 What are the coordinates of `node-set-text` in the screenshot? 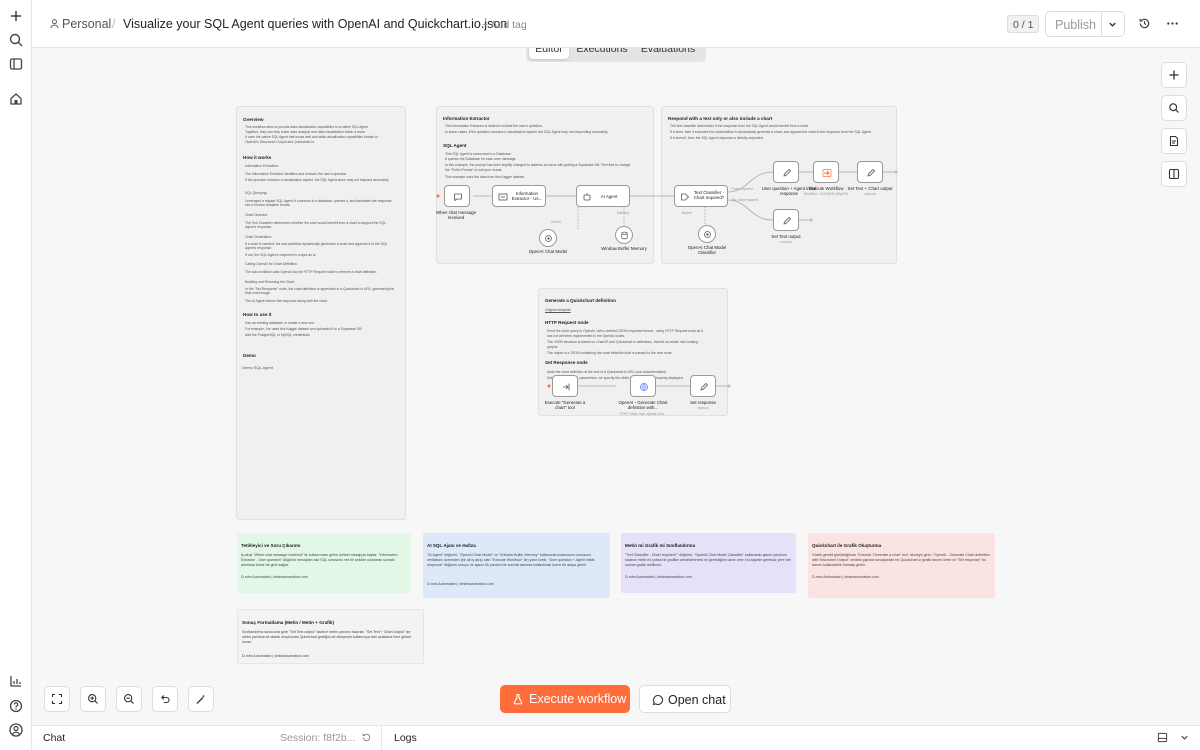 It's located at (786, 220).